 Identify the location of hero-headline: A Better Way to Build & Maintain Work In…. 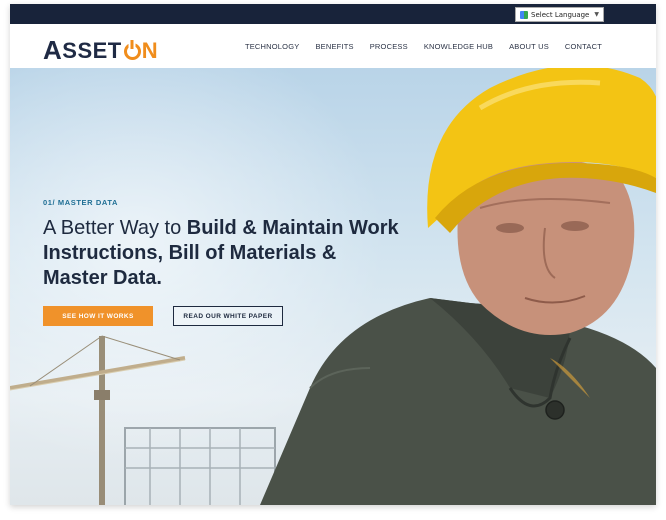
(223, 253).